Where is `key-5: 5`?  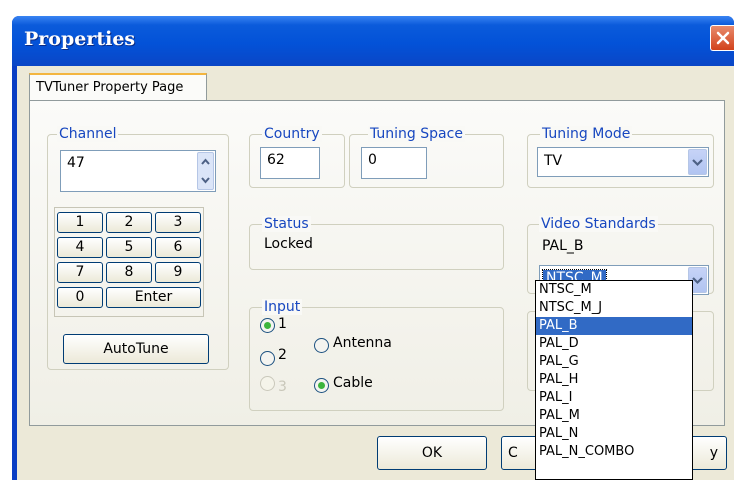 key-5: 5 is located at coordinates (129, 247).